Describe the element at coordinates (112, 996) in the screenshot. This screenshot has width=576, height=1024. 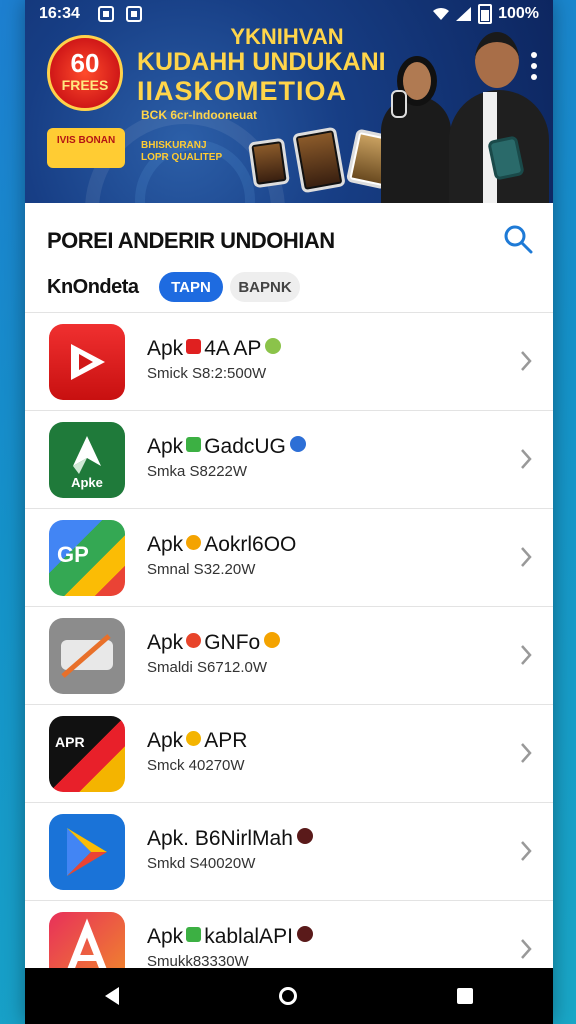
I see `back-icon` at that location.